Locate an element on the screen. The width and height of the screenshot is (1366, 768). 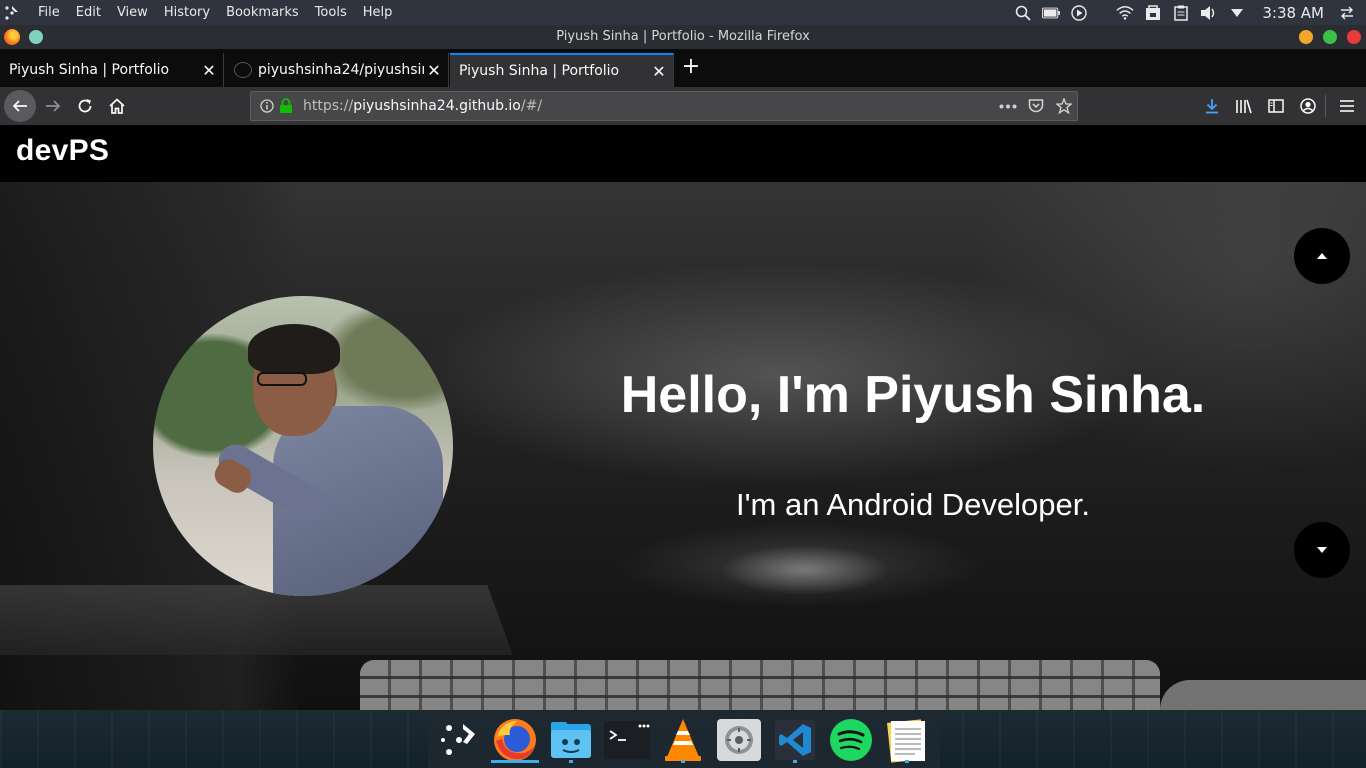
file-manager-icon is located at coordinates (571, 740).